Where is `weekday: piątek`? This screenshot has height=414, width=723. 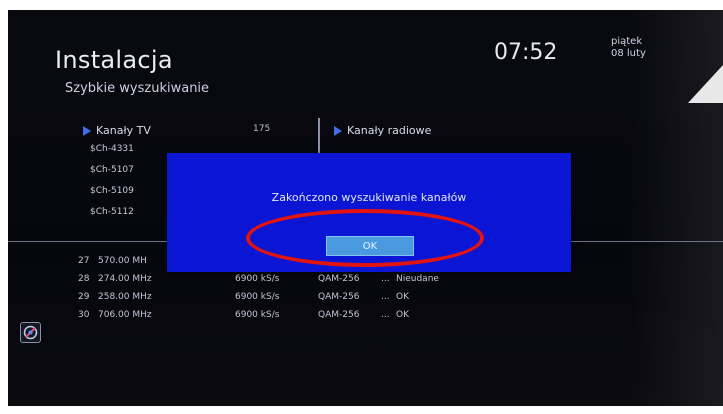
weekday: piątek is located at coordinates (627, 41).